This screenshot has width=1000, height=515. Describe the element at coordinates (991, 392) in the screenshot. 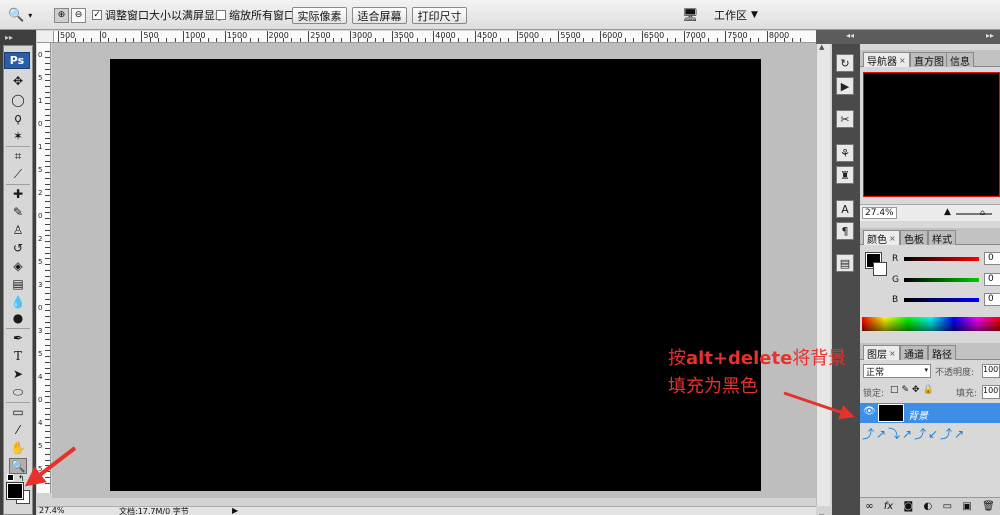

I see `fill-input: 100%` at that location.